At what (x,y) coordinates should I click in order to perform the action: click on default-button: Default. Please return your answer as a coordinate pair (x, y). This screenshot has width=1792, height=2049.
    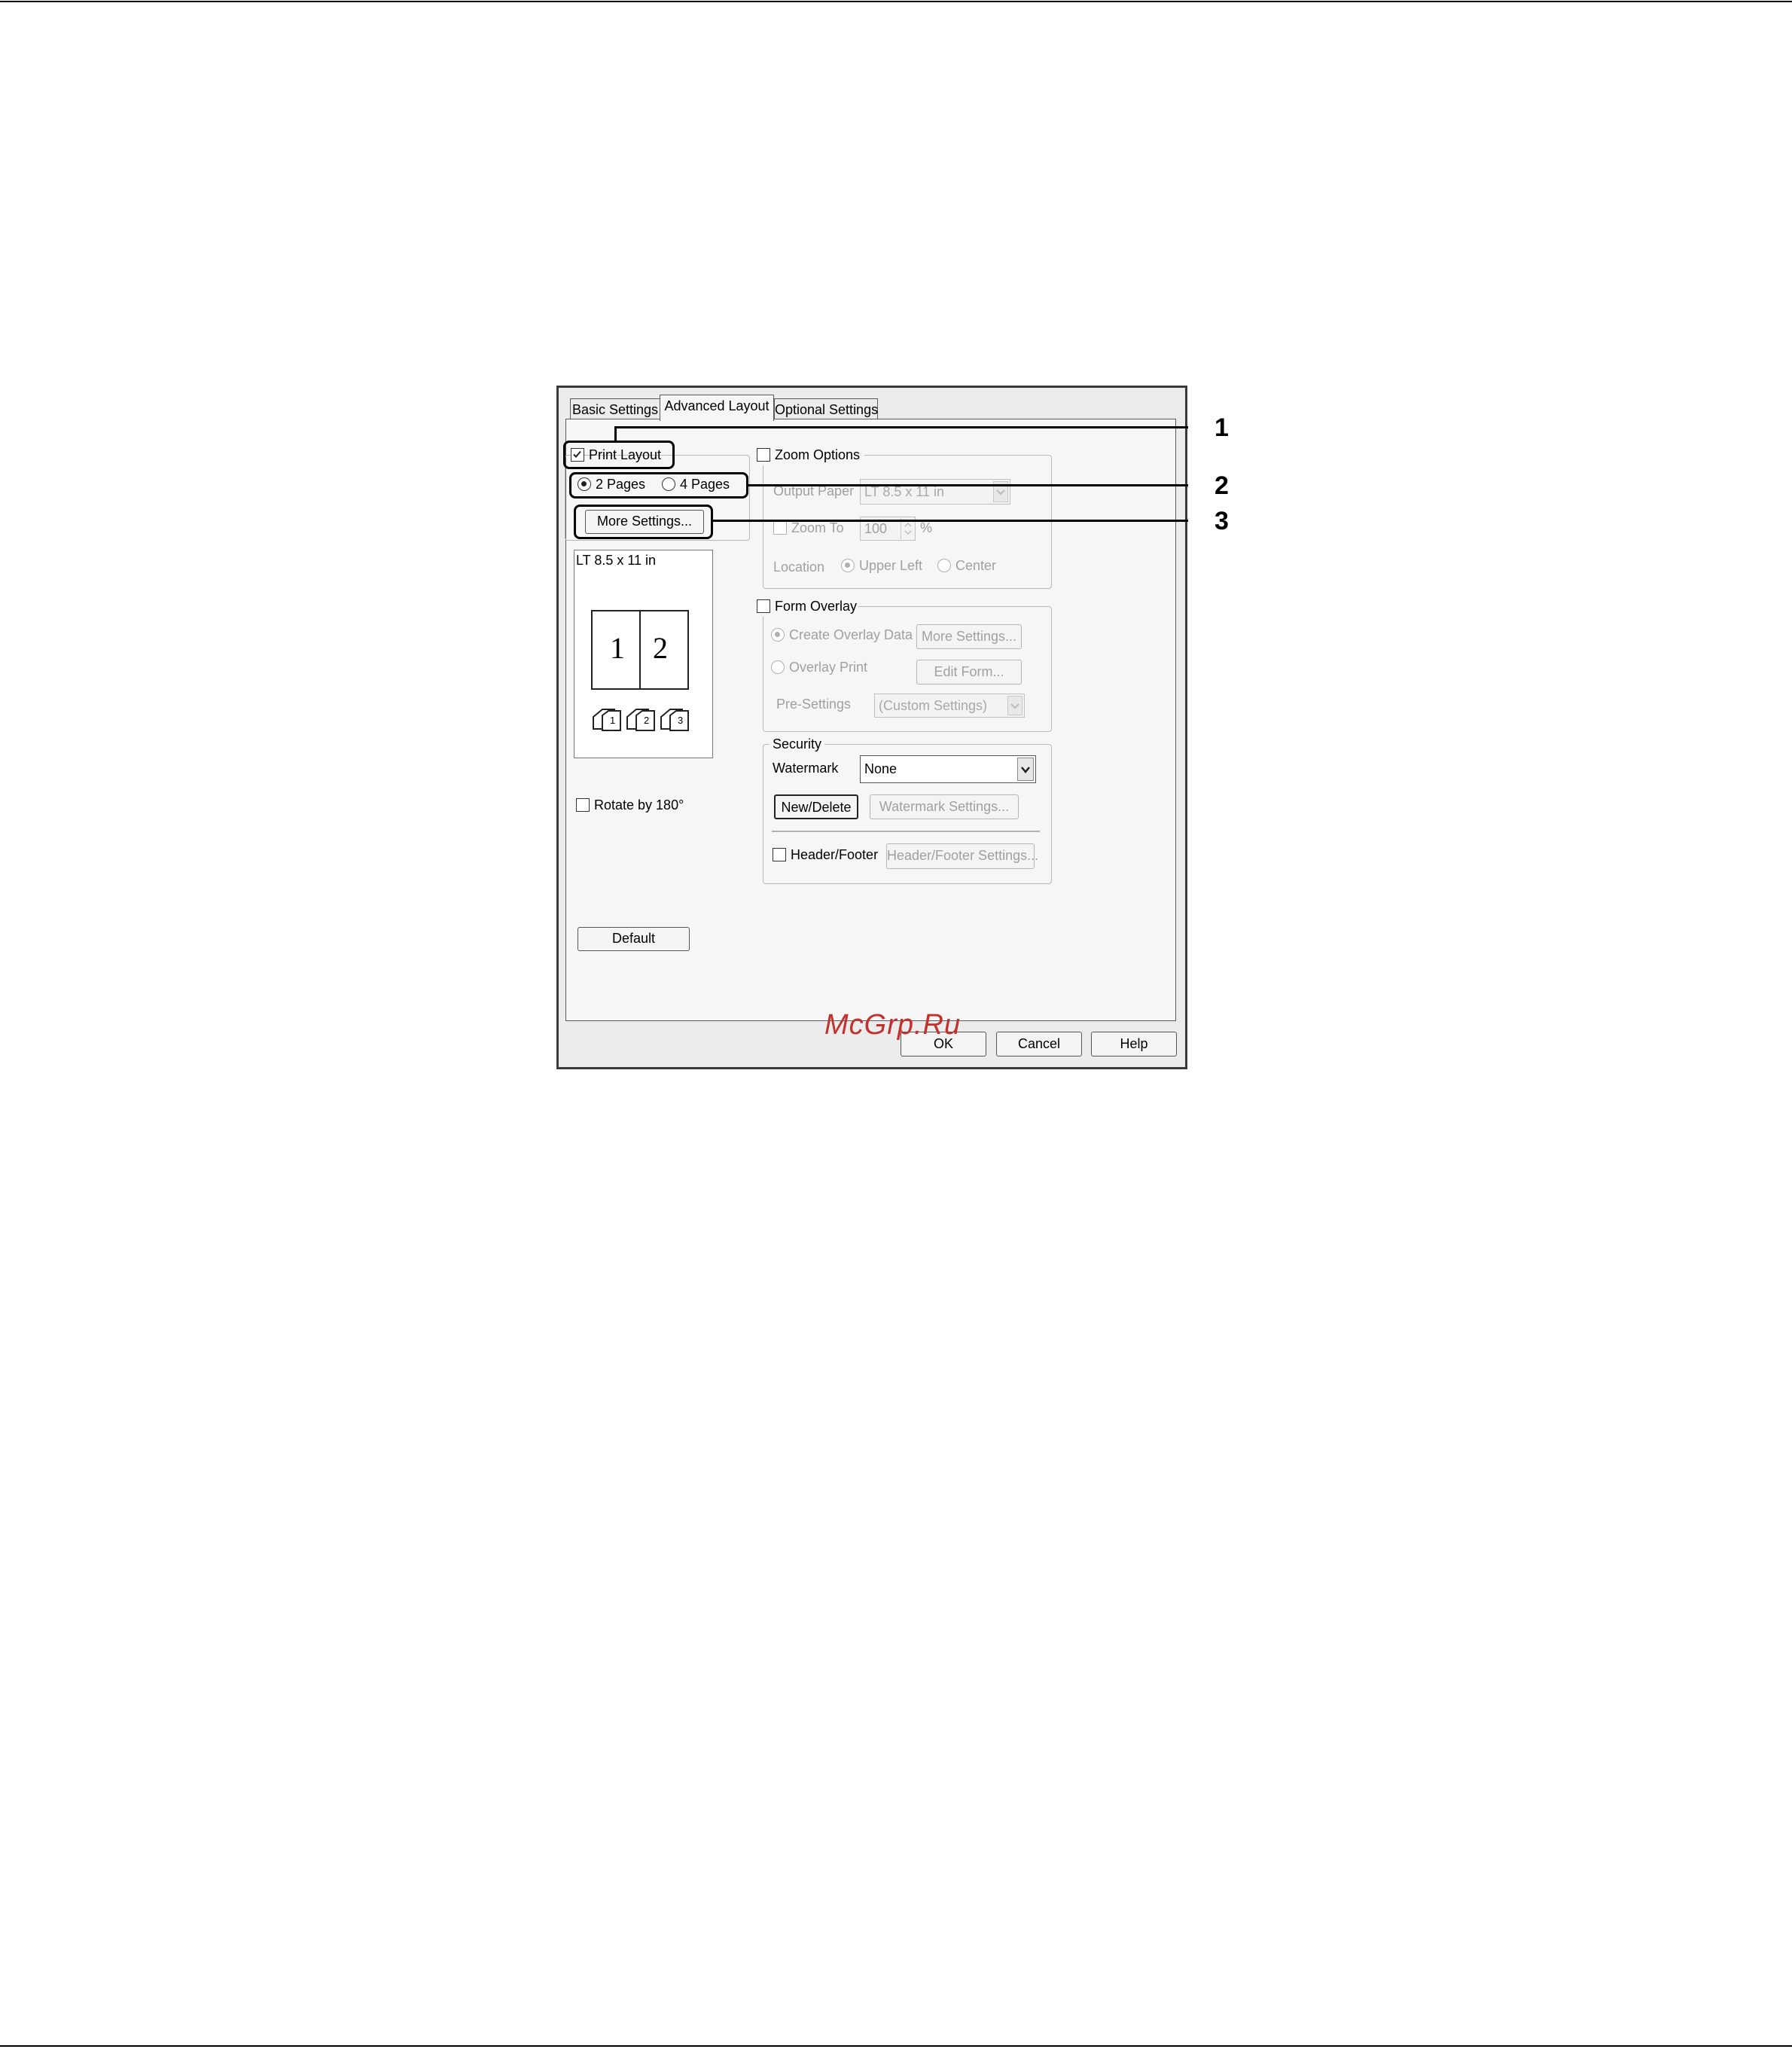
    Looking at the image, I should click on (634, 939).